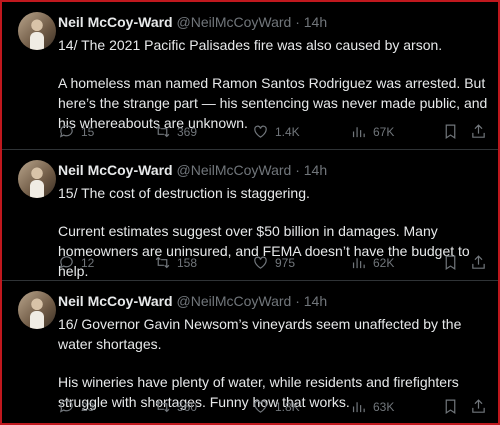 This screenshot has width=500, height=425. Describe the element at coordinates (88, 262) in the screenshot. I see `reply-count: 12` at that location.